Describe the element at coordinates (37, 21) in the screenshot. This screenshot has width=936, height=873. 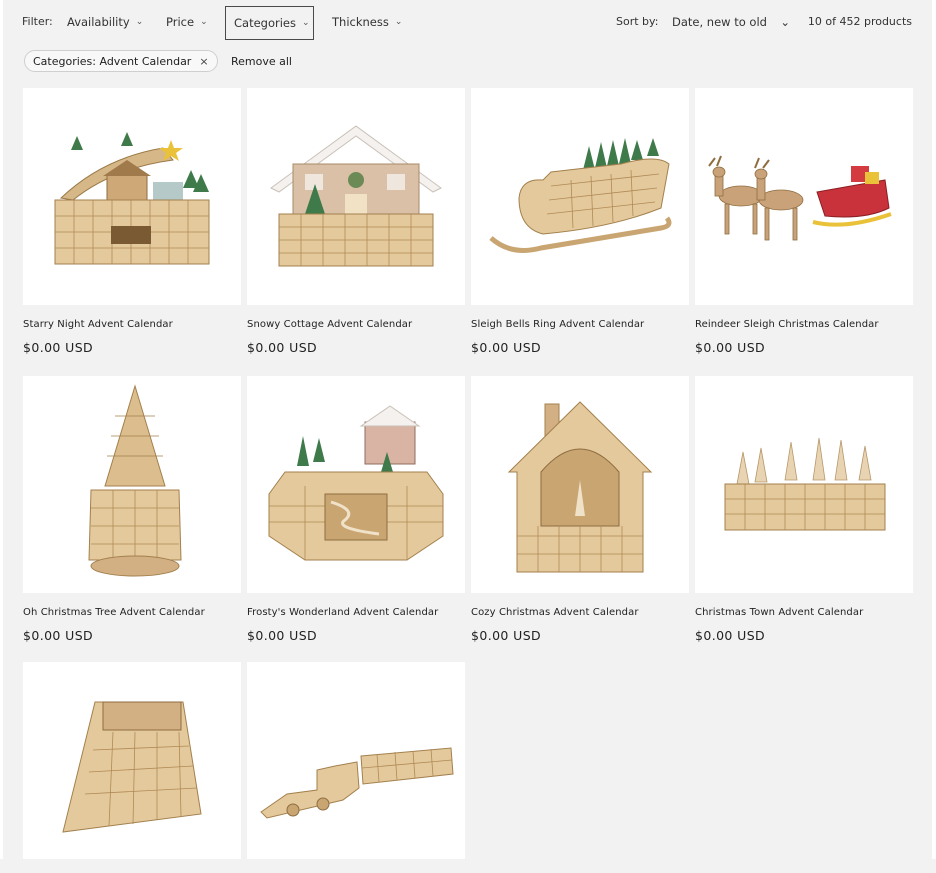
I see `filter-label: Filter:` at that location.